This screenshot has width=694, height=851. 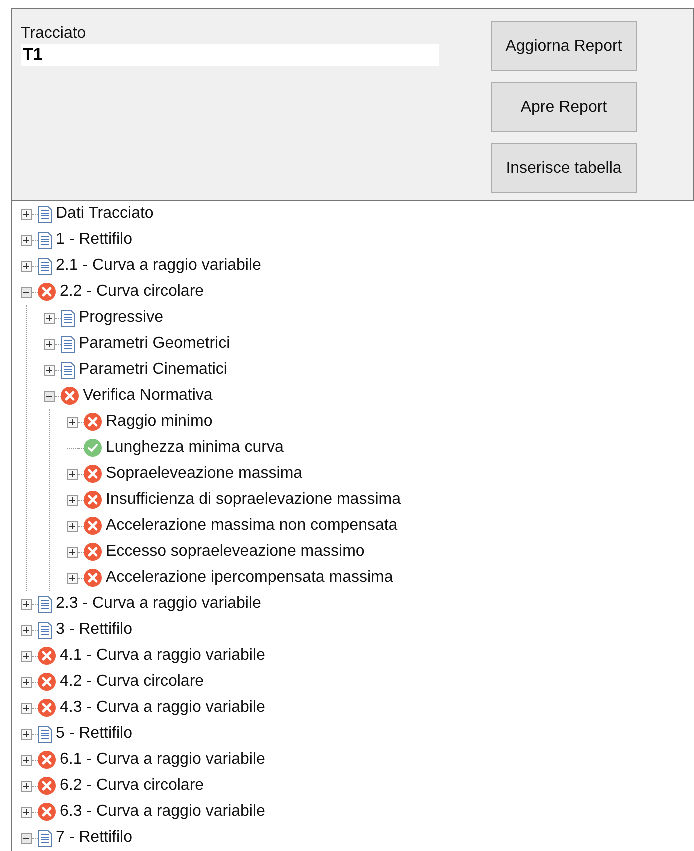 I want to click on tree-item: 6.2 - Curva circolare, so click(x=132, y=786).